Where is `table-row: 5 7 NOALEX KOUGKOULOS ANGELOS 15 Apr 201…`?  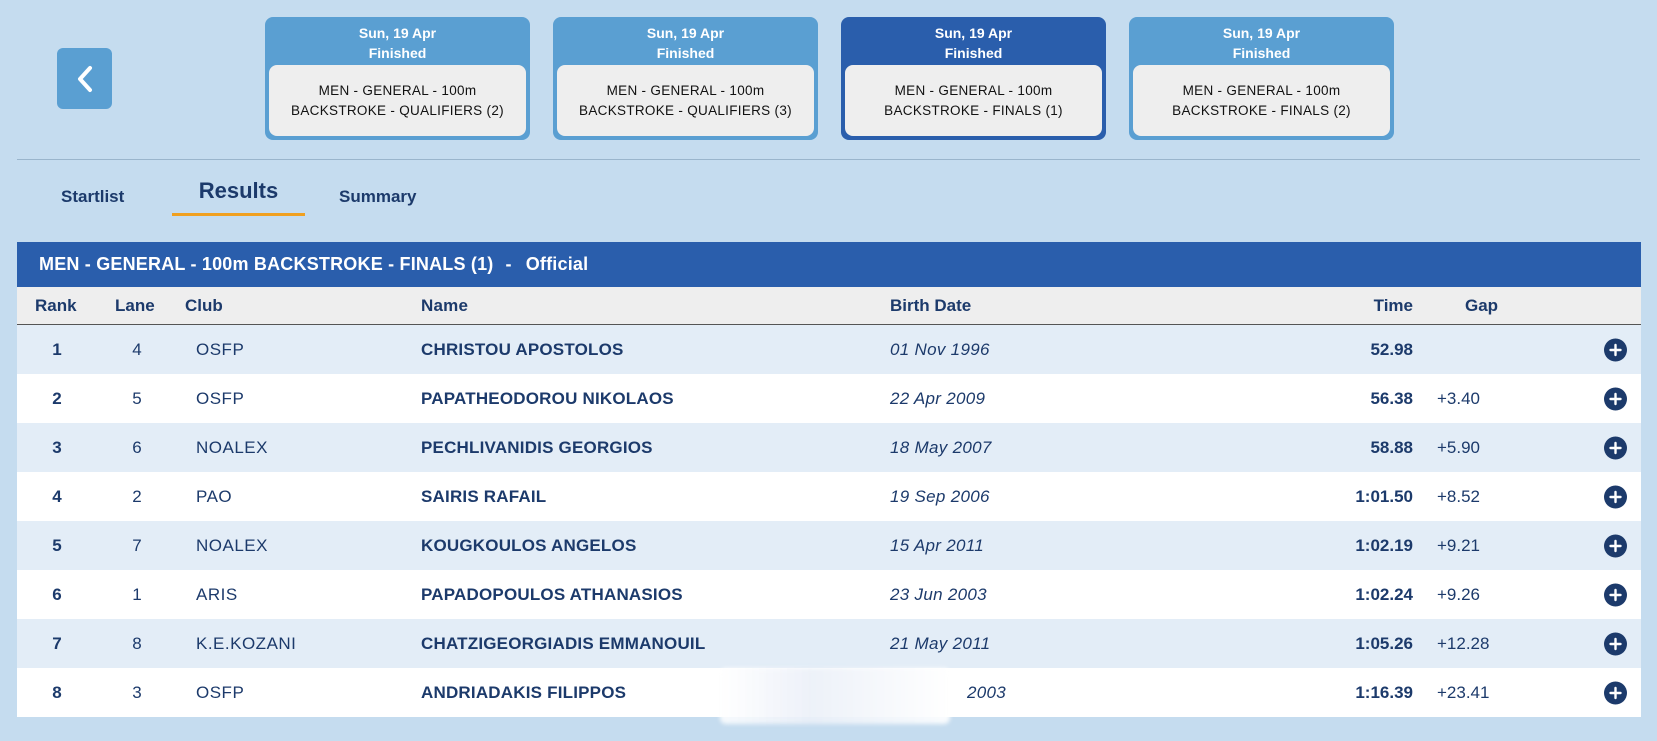 table-row: 5 7 NOALEX KOUGKOULOS ANGELOS 15 Apr 201… is located at coordinates (829, 545).